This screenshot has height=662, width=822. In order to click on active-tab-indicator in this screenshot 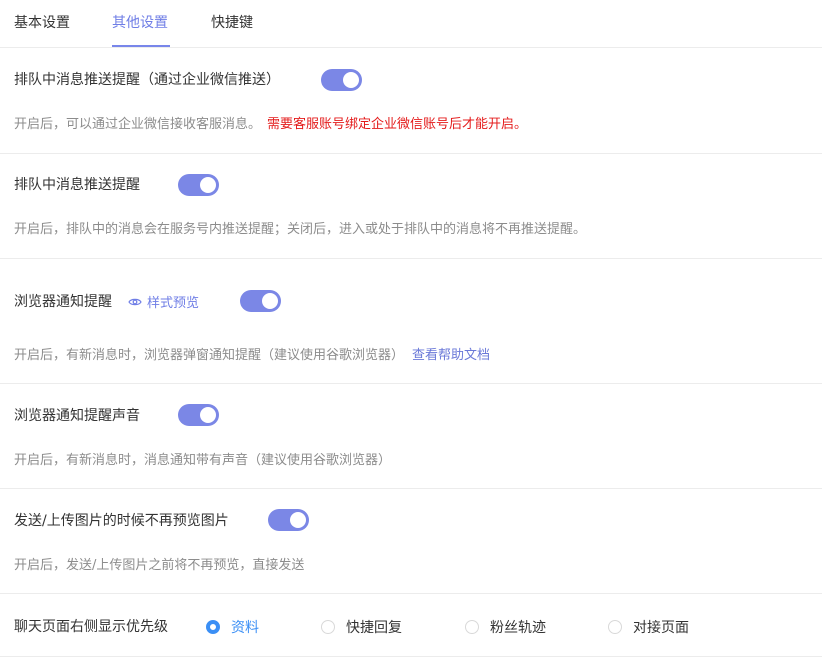, I will do `click(141, 46)`.